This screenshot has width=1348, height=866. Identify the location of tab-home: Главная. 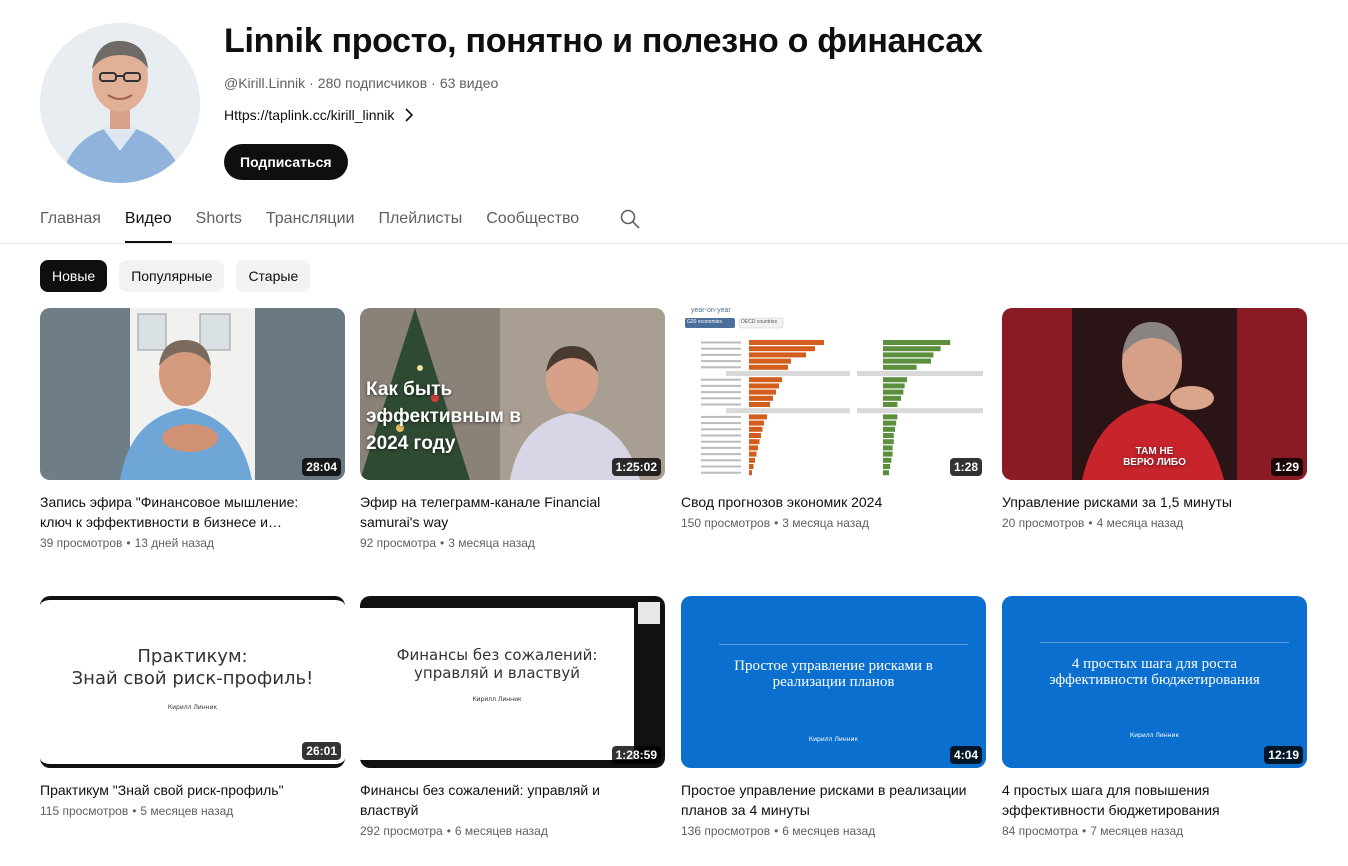
(70, 219).